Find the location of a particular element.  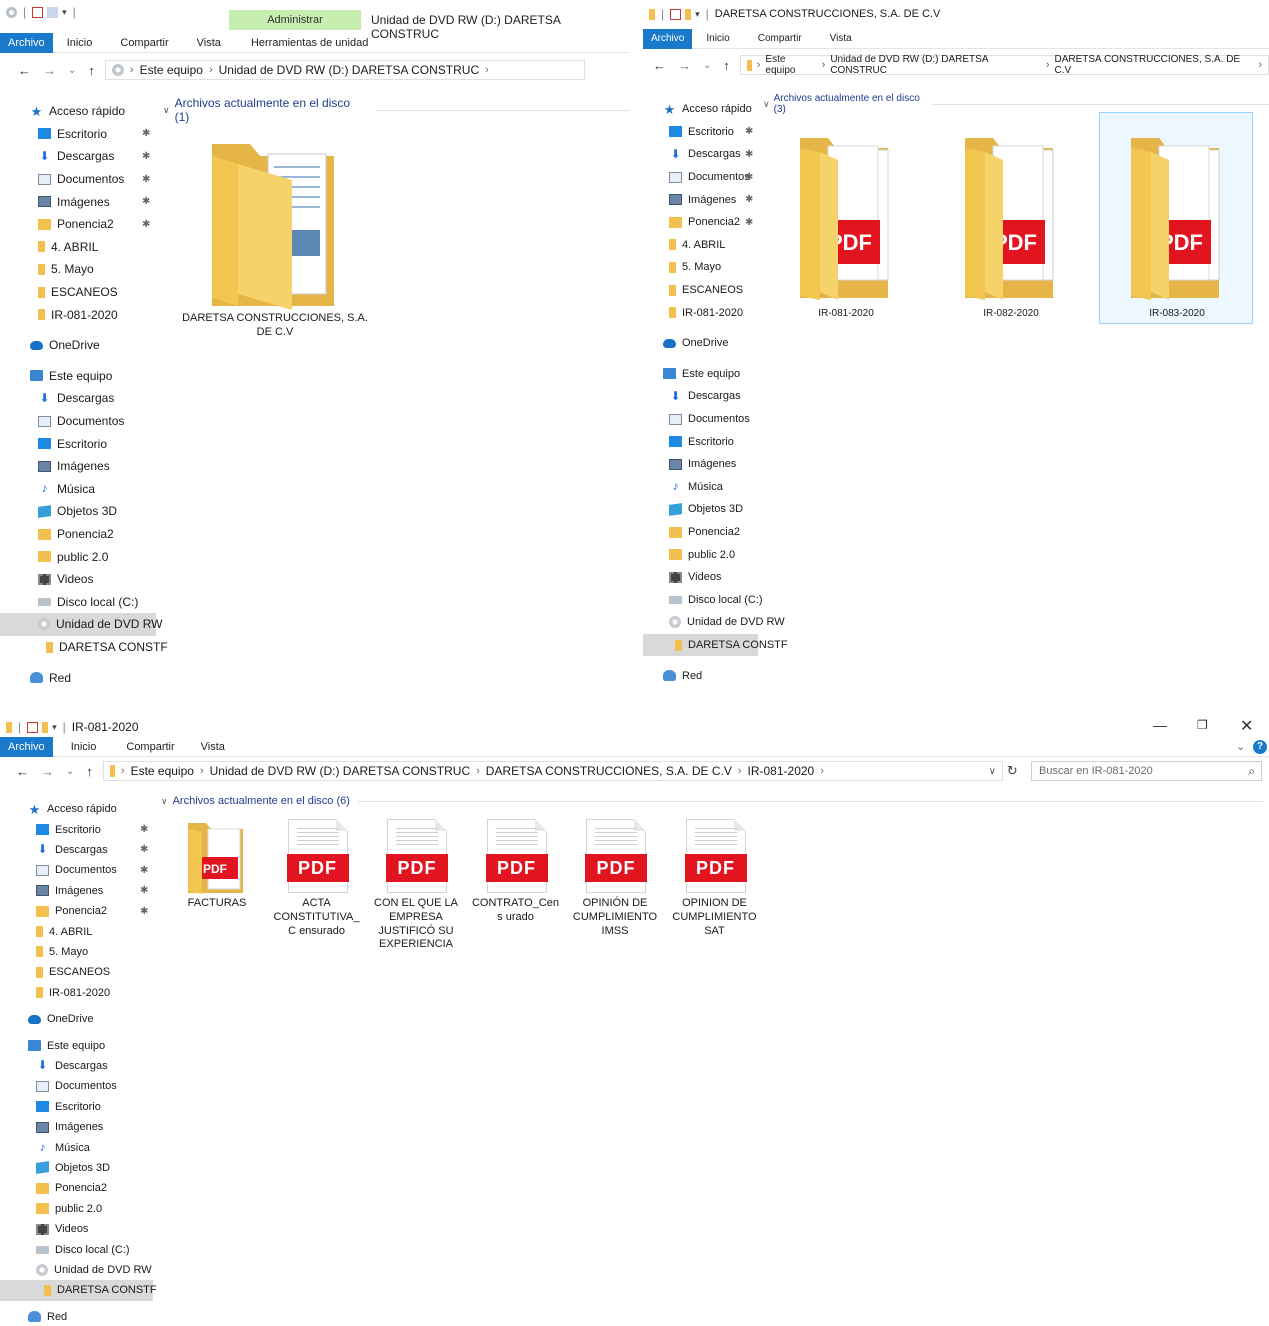

forward-arrow-icon: → is located at coordinates (49, 70).